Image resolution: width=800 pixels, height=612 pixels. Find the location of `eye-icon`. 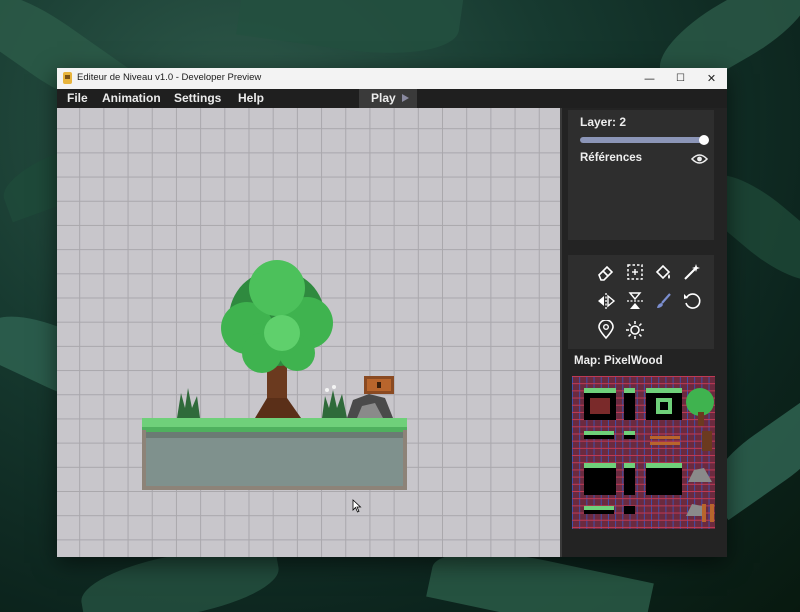

eye-icon is located at coordinates (699, 159).